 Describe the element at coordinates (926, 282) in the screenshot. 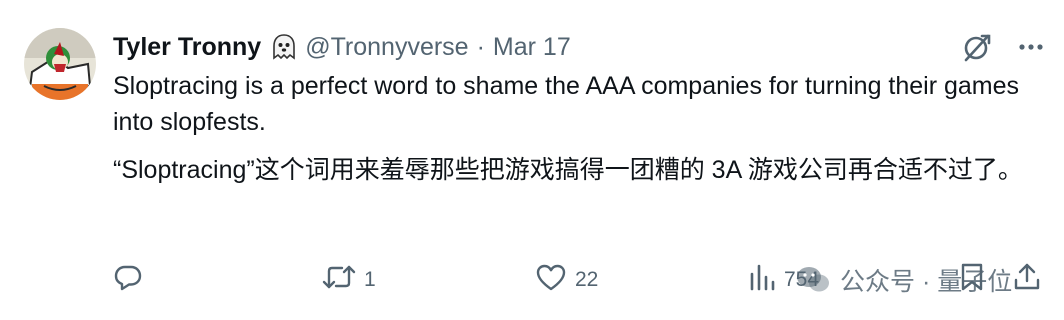

I see `watermark-text: 公众号 · 量子位` at that location.